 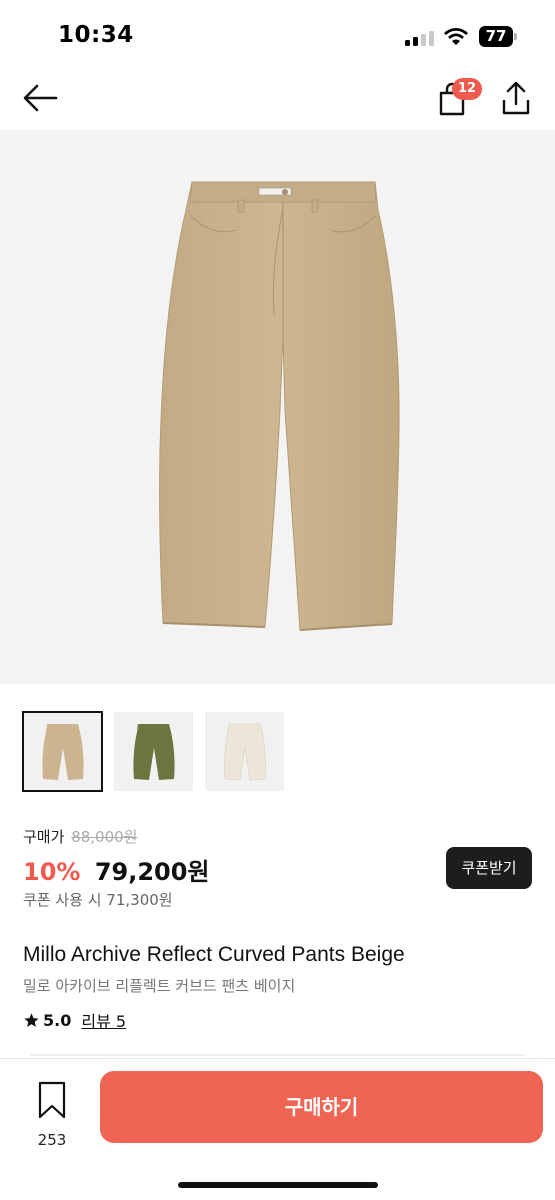 What do you see at coordinates (489, 868) in the screenshot?
I see `coupon-button: 쿠폰받기` at bounding box center [489, 868].